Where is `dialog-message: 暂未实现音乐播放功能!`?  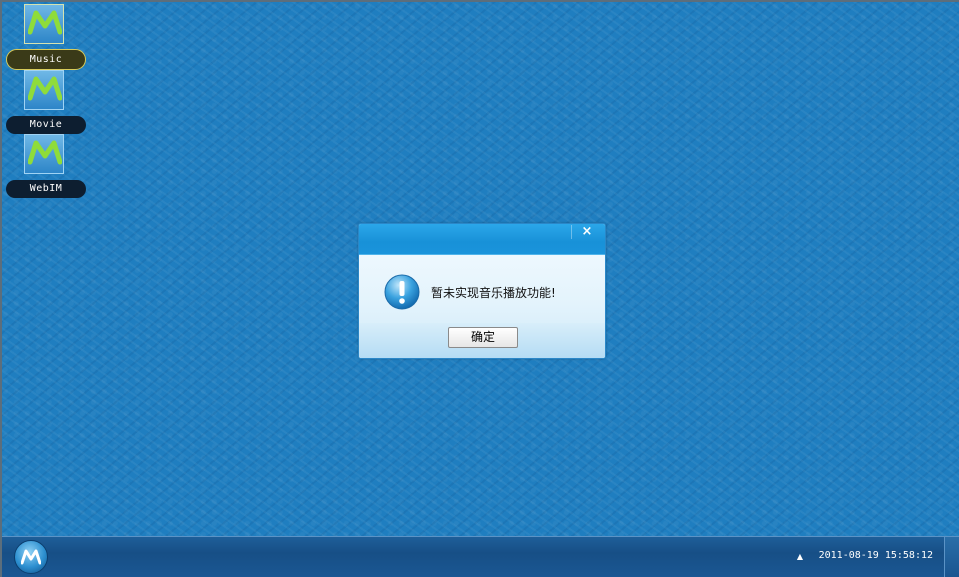 dialog-message: 暂未实现音乐播放功能! is located at coordinates (493, 293).